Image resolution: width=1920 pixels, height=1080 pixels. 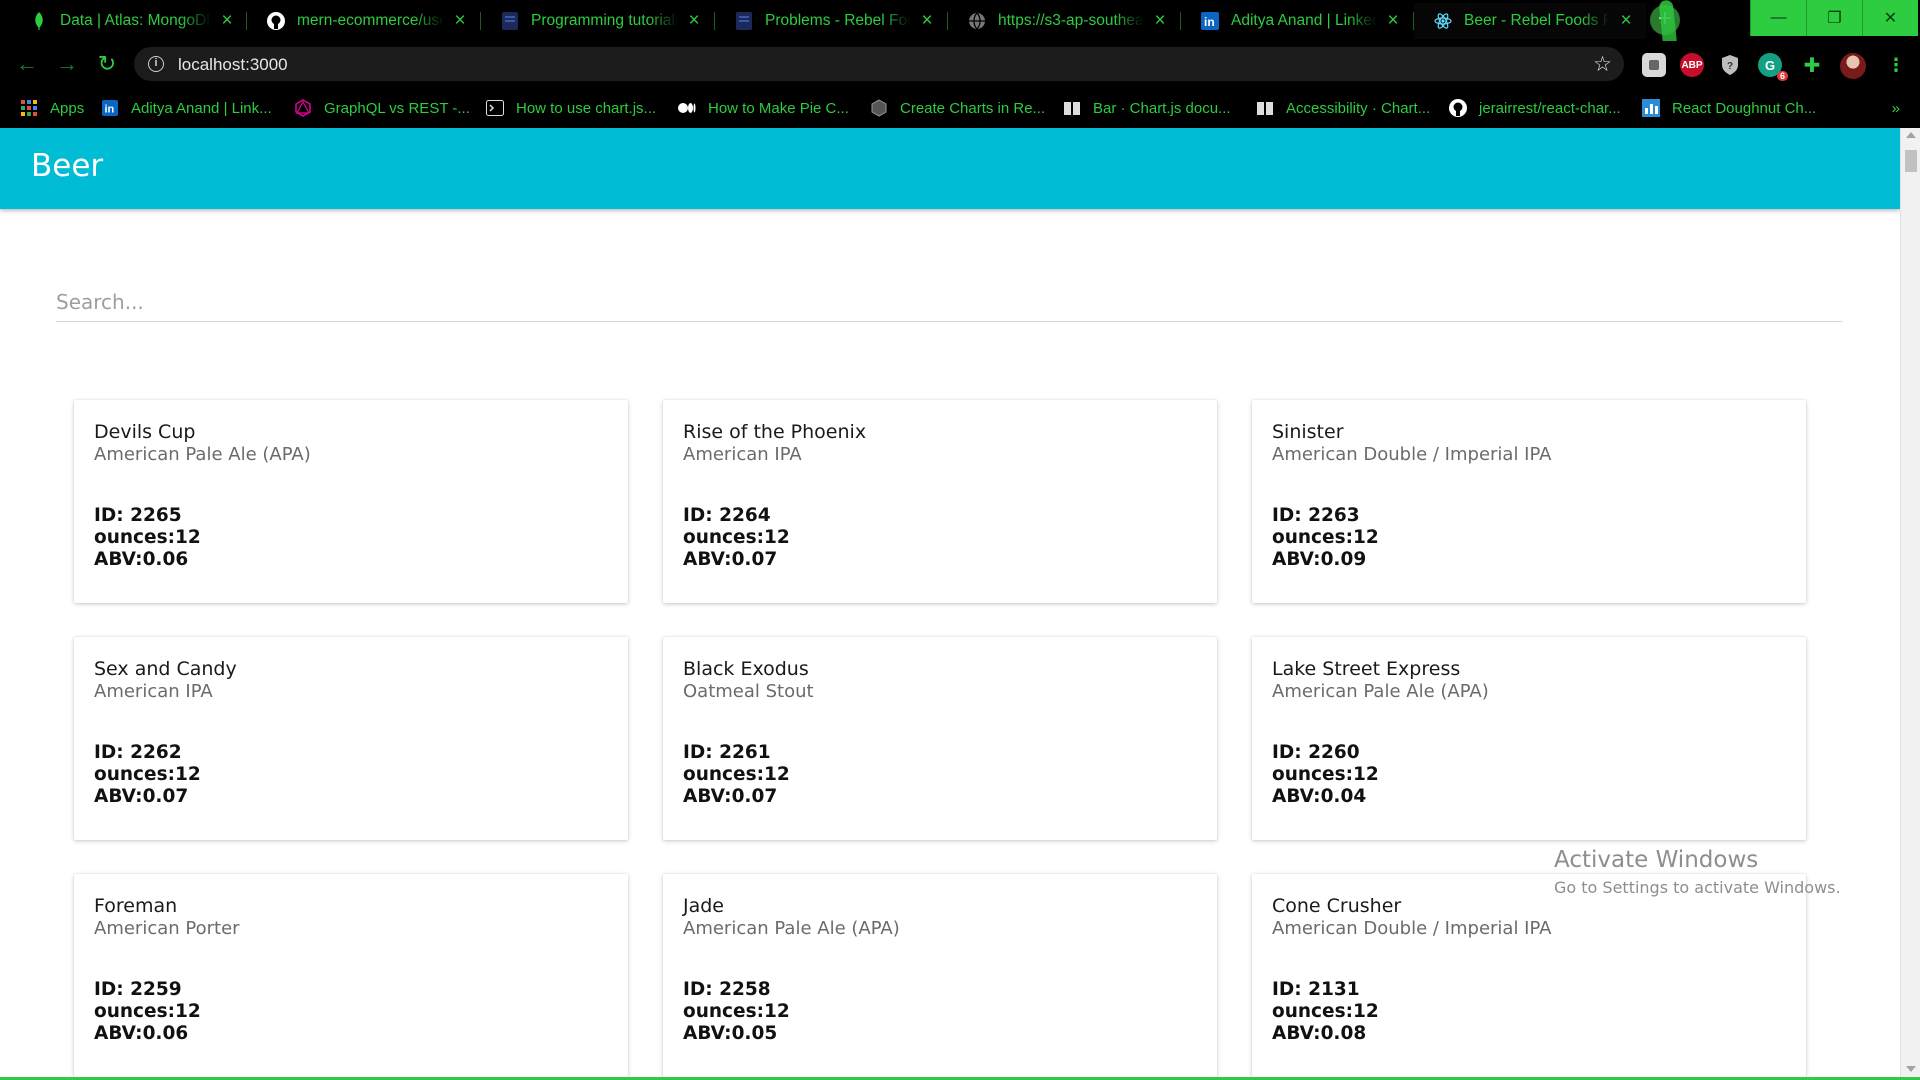 What do you see at coordinates (597, 21) in the screenshot?
I see `browser-tab: Programming tutorials ×` at bounding box center [597, 21].